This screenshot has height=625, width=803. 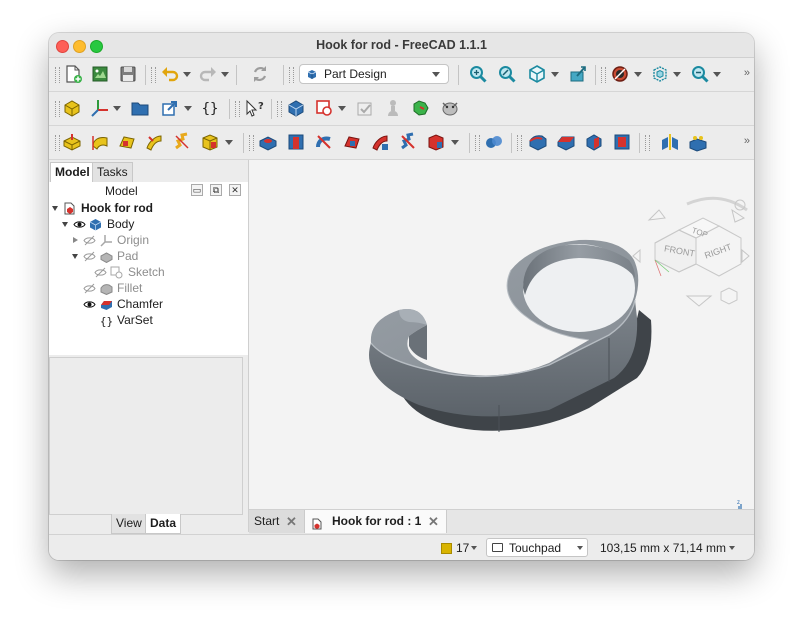 What do you see at coordinates (148, 224) in the screenshot?
I see `tree-item-body: Body` at bounding box center [148, 224].